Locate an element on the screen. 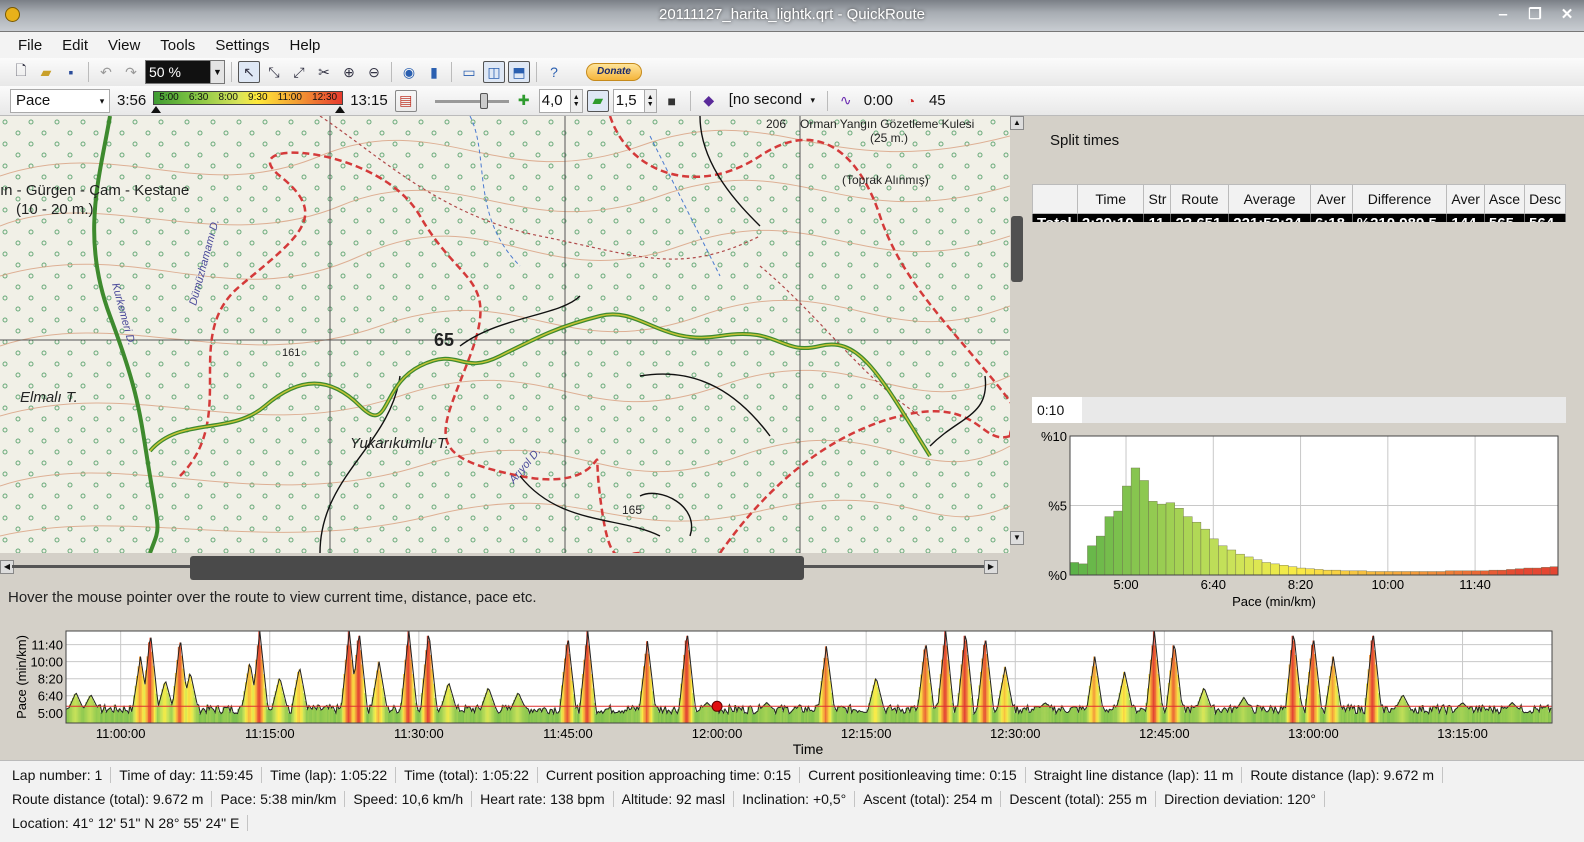 The height and width of the screenshot is (842, 1584). time-offset-value: 0:00 is located at coordinates (878, 100).